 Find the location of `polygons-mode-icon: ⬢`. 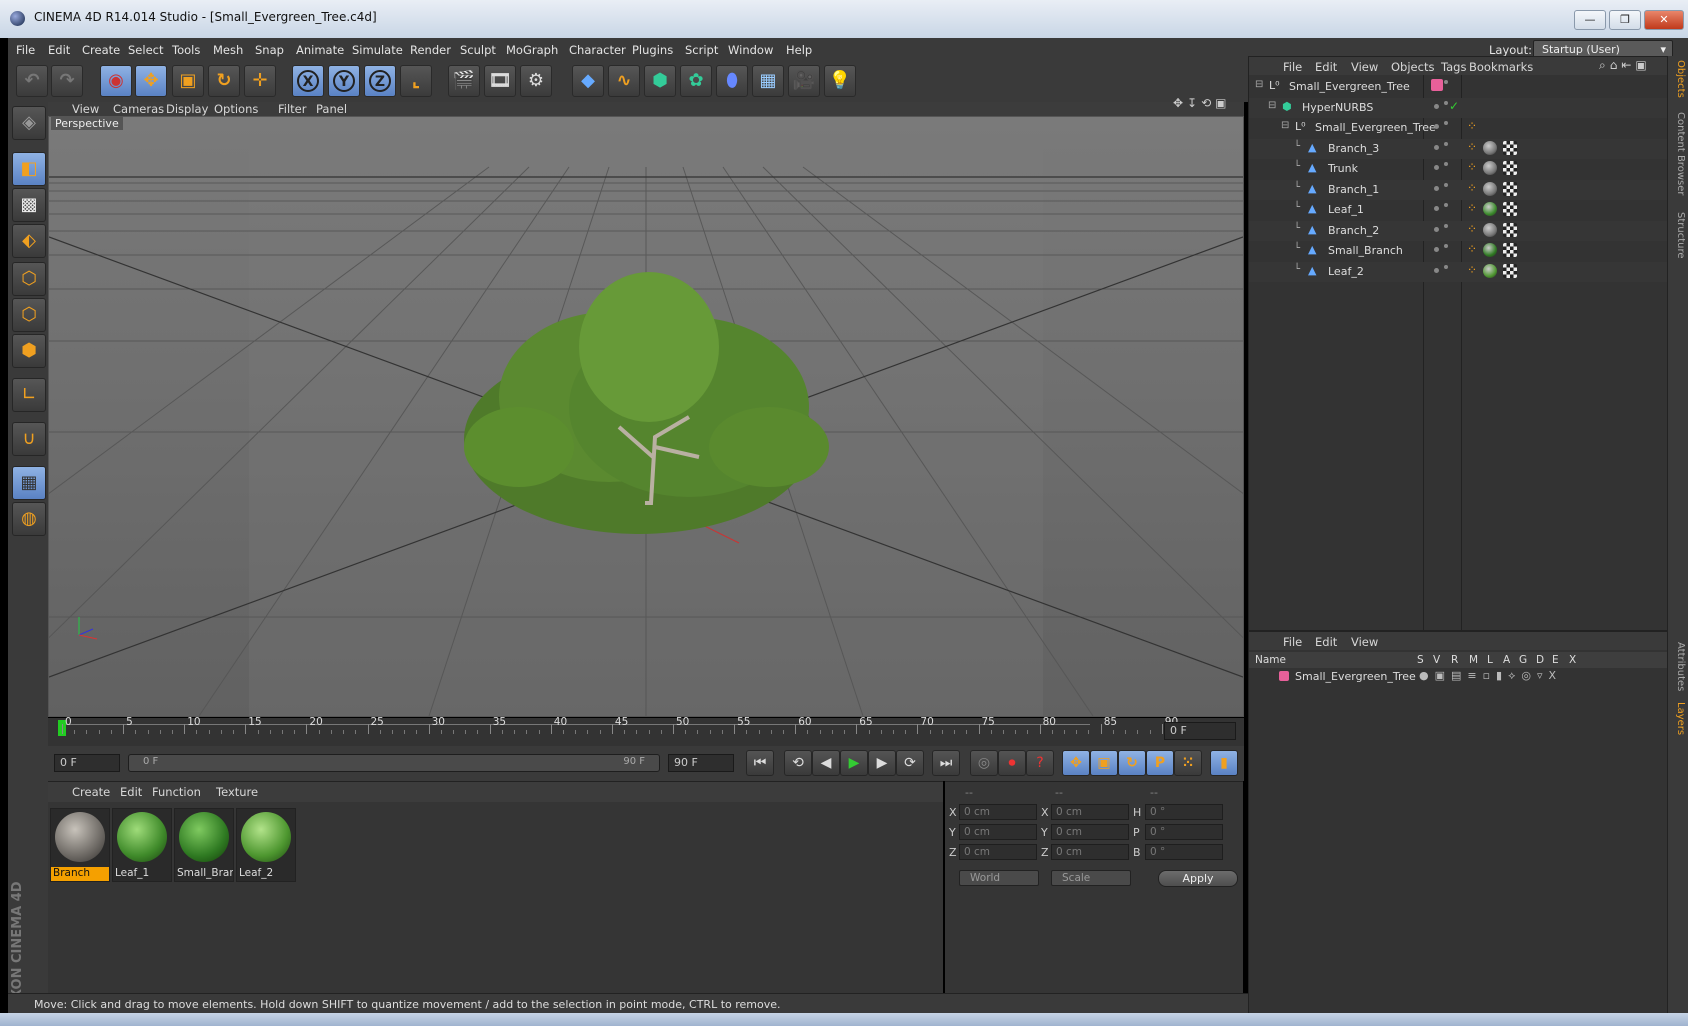

polygons-mode-icon: ⬢ is located at coordinates (29, 351).